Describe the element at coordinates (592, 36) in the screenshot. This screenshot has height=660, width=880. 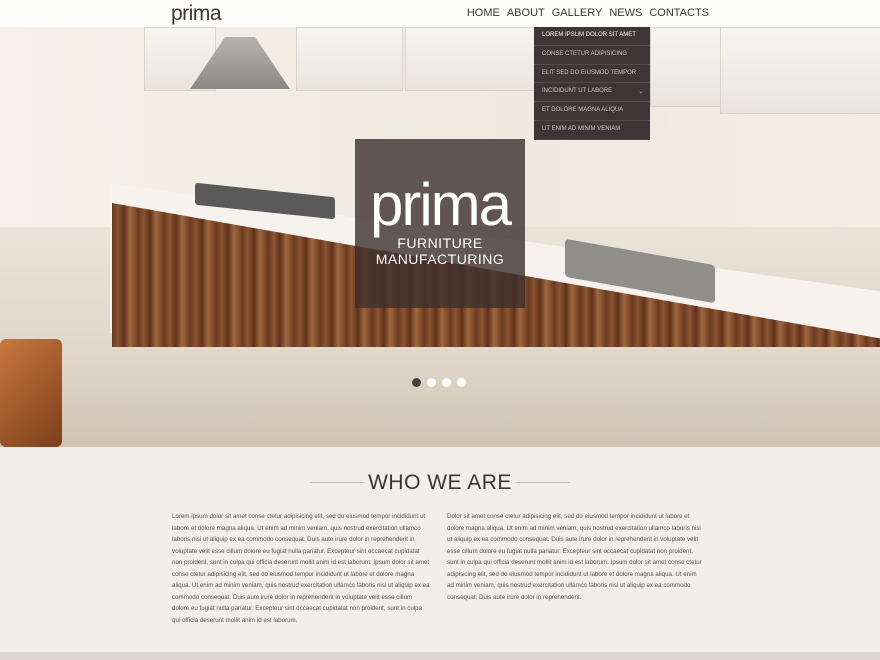
I see `dropdown-item: LOREM IPSUM DOLOR SIT AMET` at that location.